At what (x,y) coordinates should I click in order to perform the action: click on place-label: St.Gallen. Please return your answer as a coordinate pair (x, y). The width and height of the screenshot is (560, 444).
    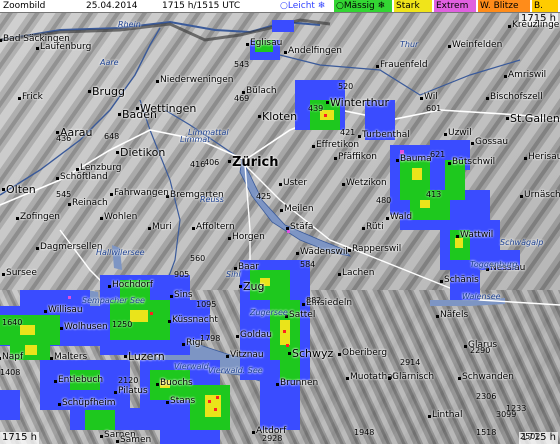
    Looking at the image, I should click on (535, 118).